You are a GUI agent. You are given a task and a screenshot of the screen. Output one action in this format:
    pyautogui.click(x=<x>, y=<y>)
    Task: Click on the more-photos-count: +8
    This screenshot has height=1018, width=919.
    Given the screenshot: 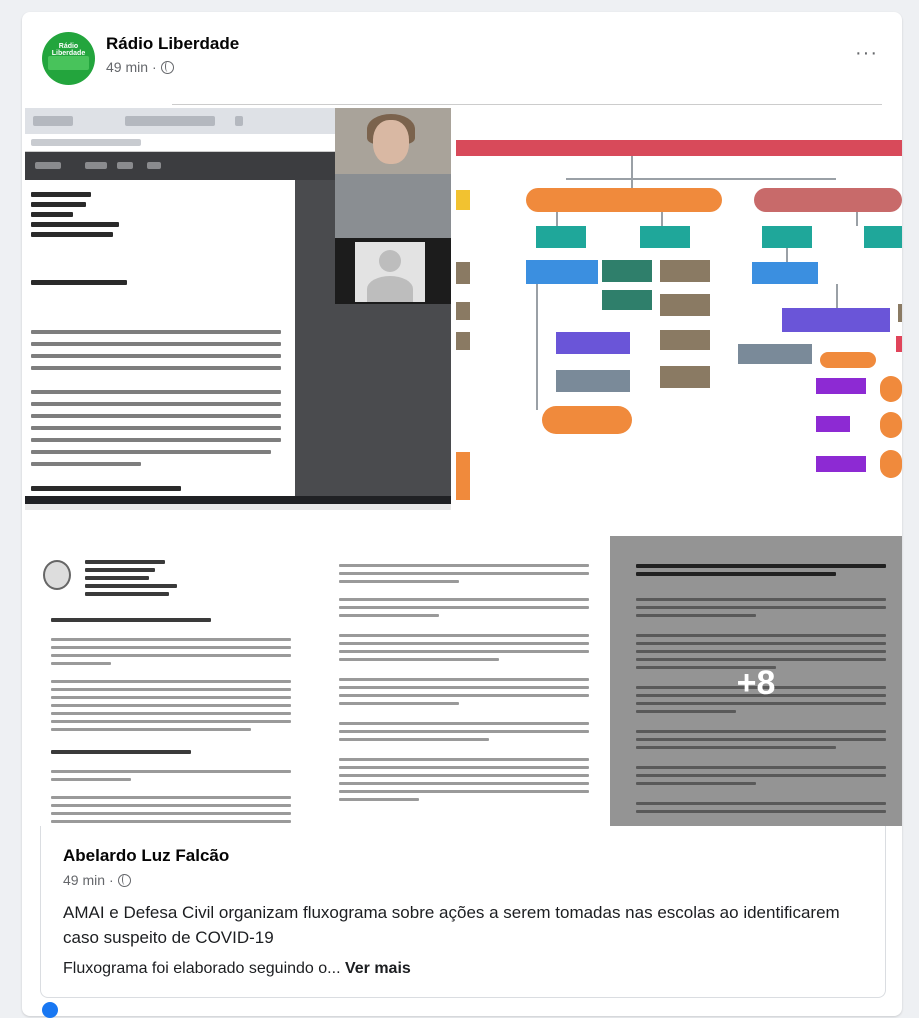 What is the action you would take?
    pyautogui.click(x=756, y=683)
    